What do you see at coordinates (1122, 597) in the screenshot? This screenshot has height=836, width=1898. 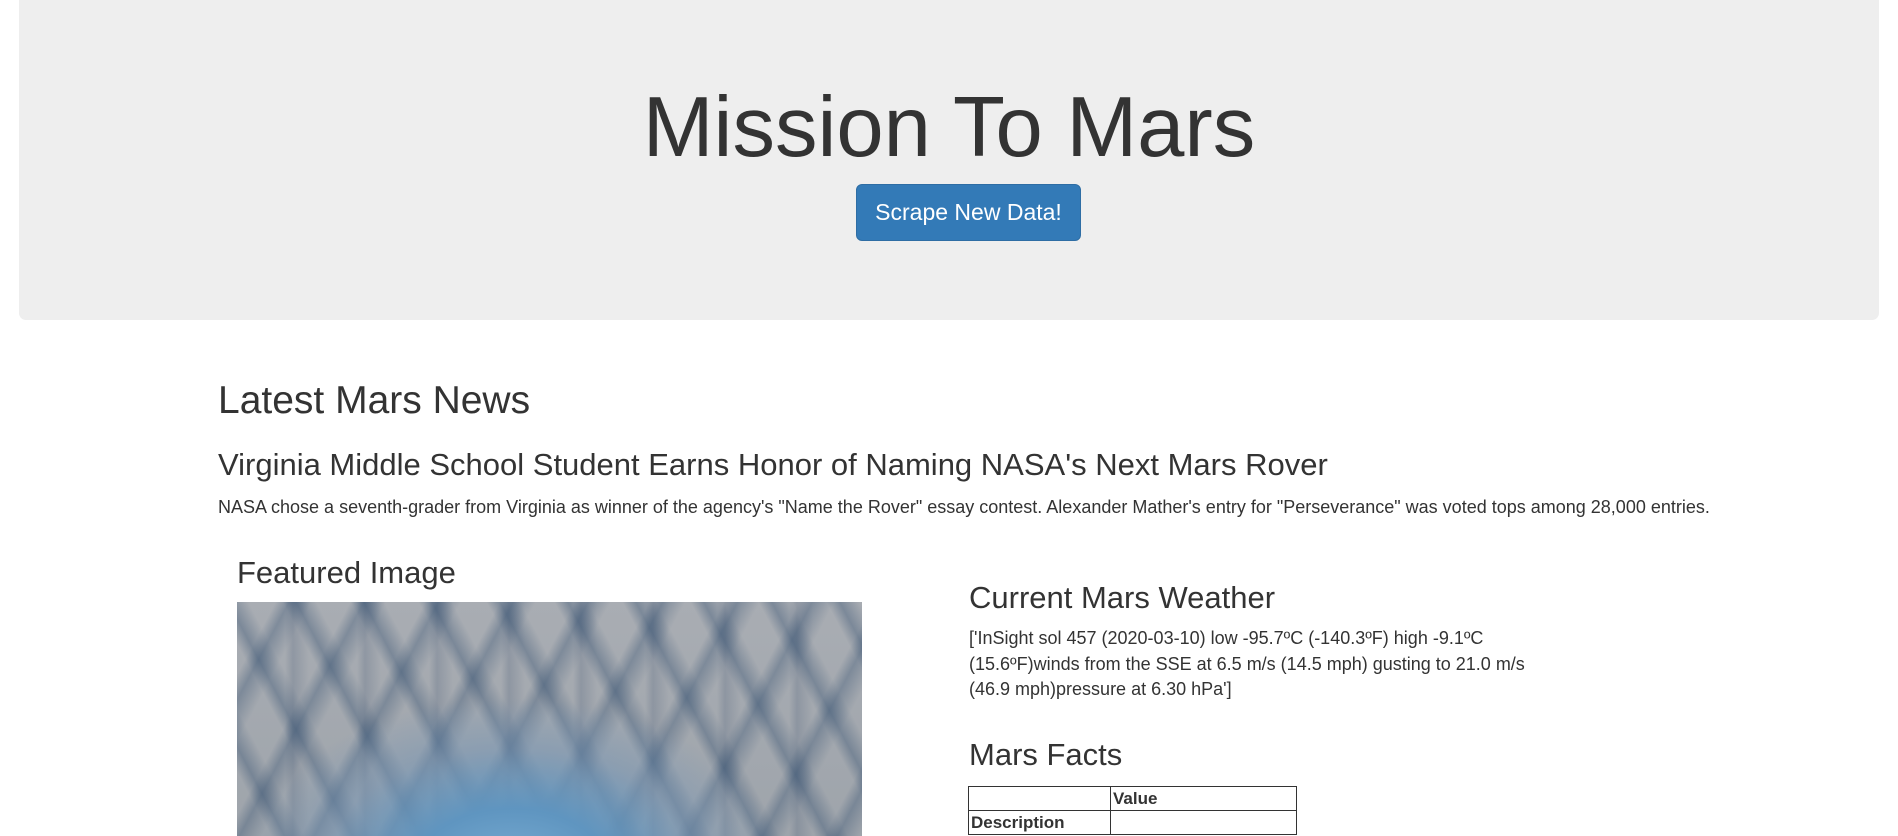 I see `weather-heading: Current Mars Weather` at bounding box center [1122, 597].